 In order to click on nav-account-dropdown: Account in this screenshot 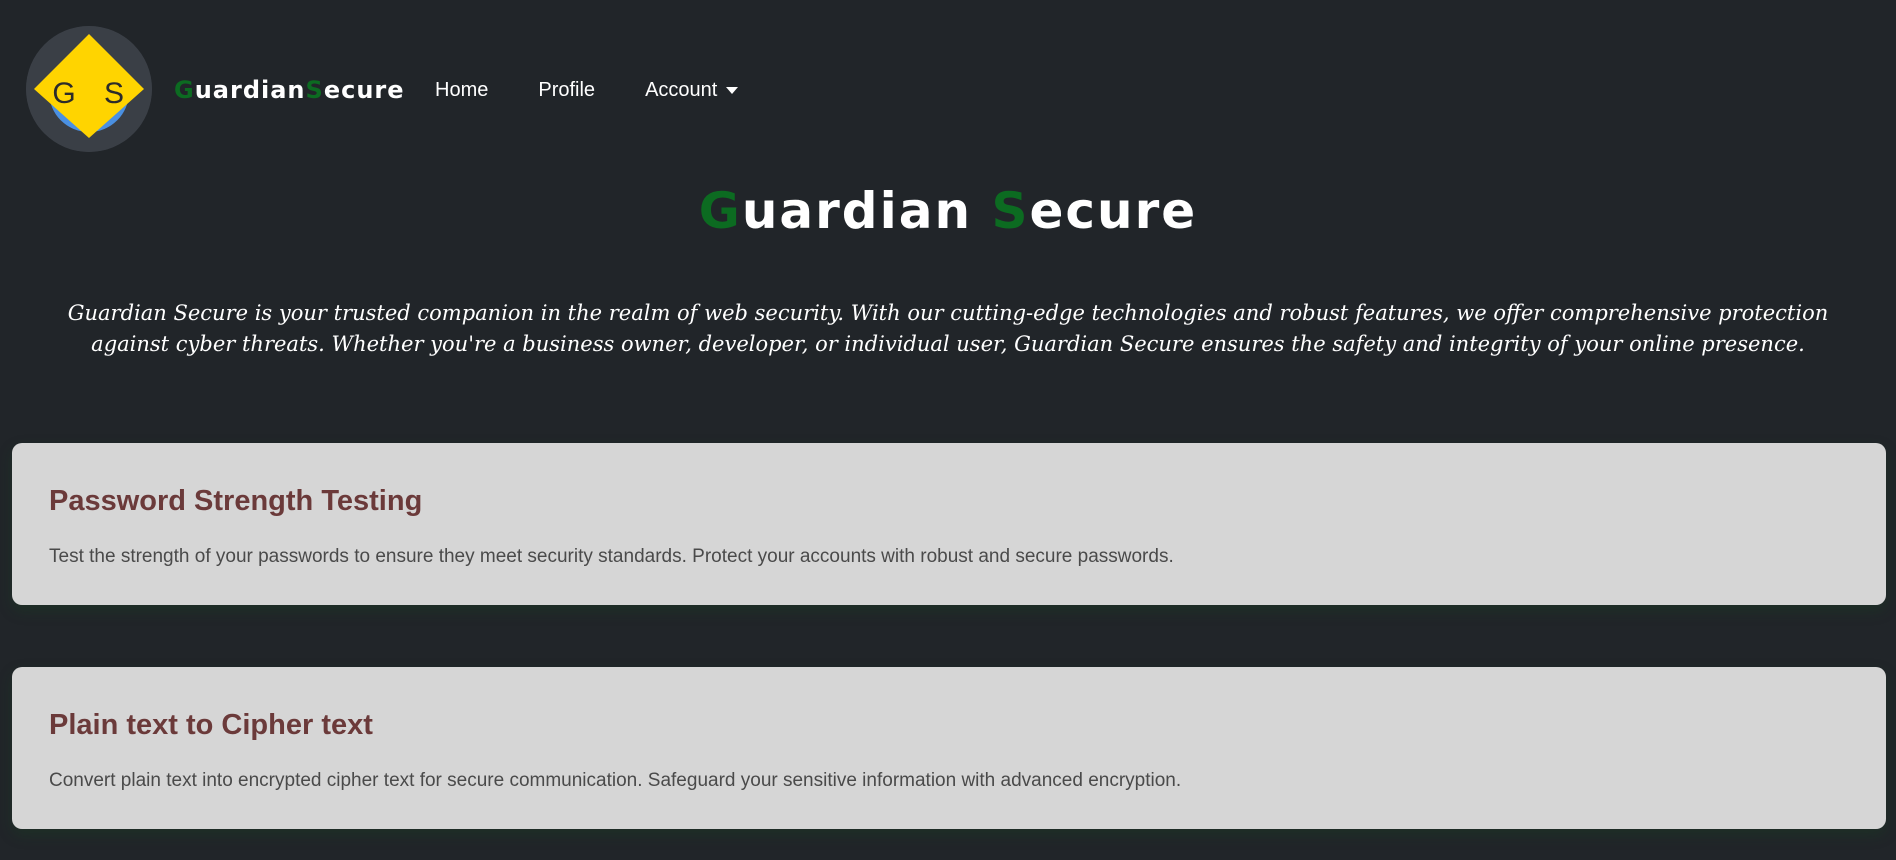, I will do `click(691, 90)`.